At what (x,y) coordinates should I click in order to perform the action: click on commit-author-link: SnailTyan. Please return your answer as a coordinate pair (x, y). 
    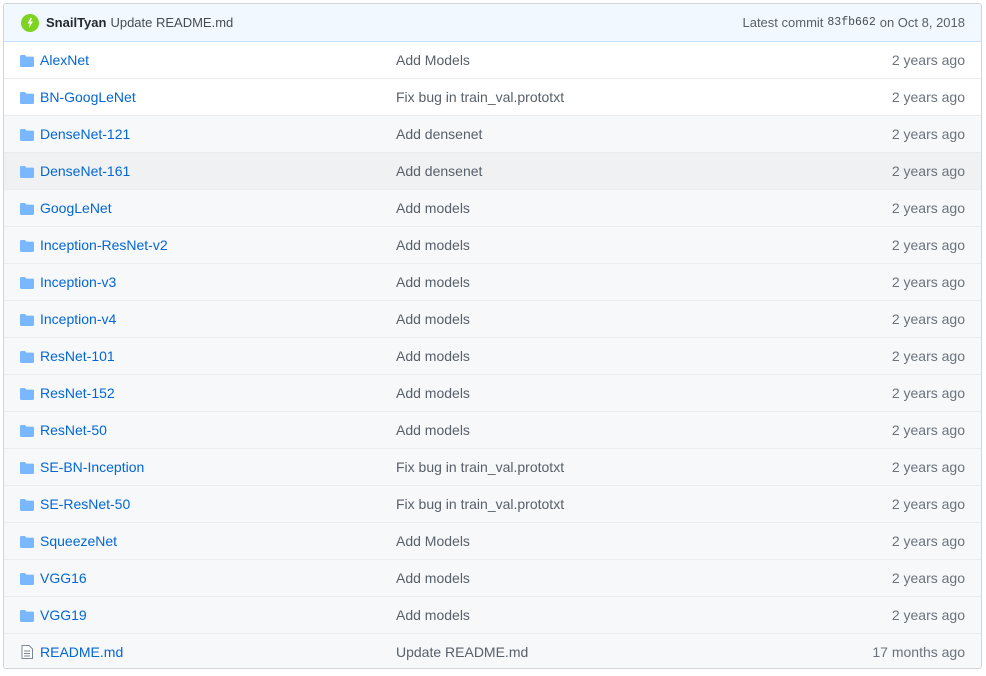
    Looking at the image, I should click on (76, 22).